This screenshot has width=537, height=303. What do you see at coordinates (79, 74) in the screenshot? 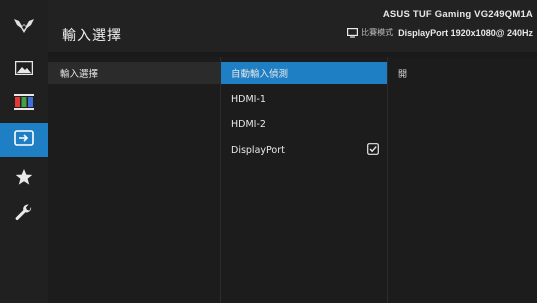
I see `main-menu-item-label: 輸入選擇` at bounding box center [79, 74].